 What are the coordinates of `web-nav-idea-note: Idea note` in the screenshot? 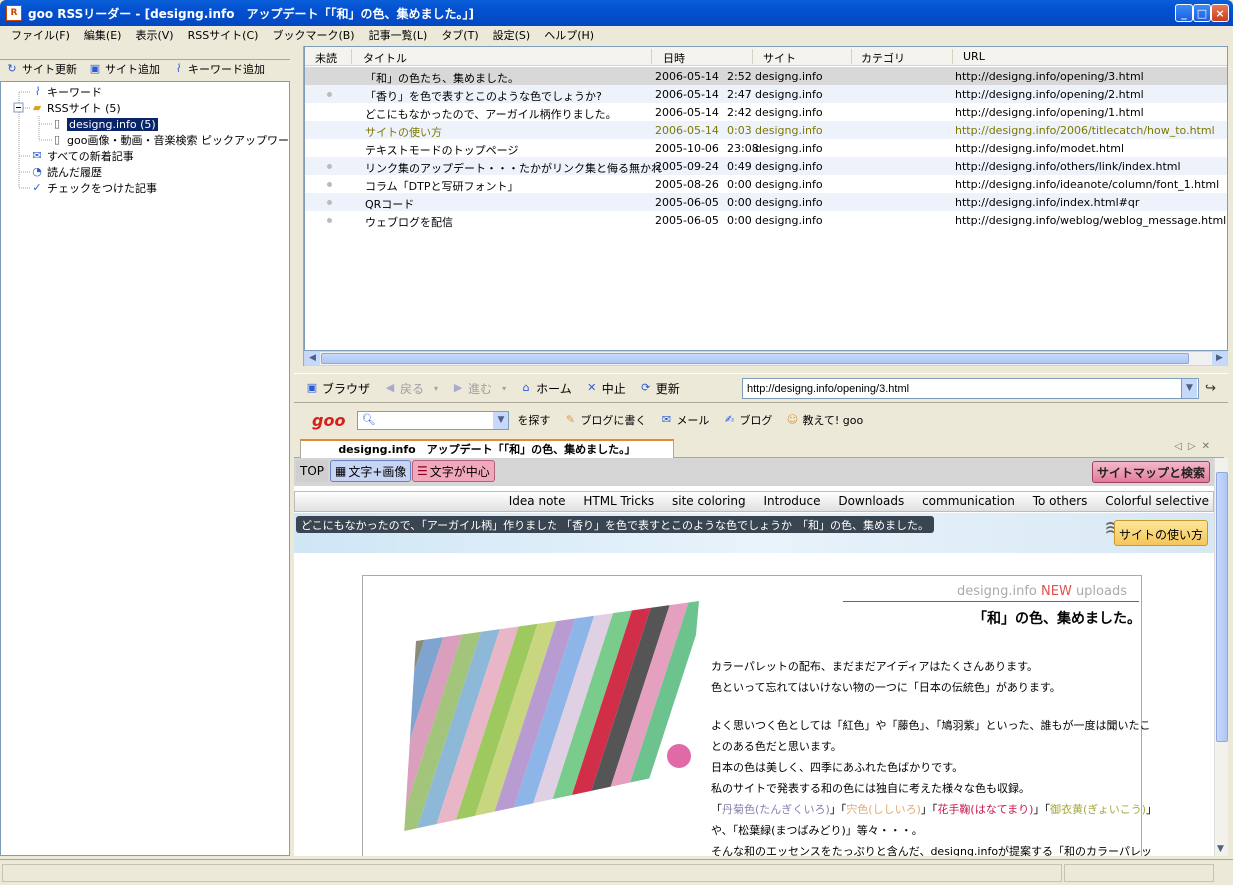 It's located at (537, 501).